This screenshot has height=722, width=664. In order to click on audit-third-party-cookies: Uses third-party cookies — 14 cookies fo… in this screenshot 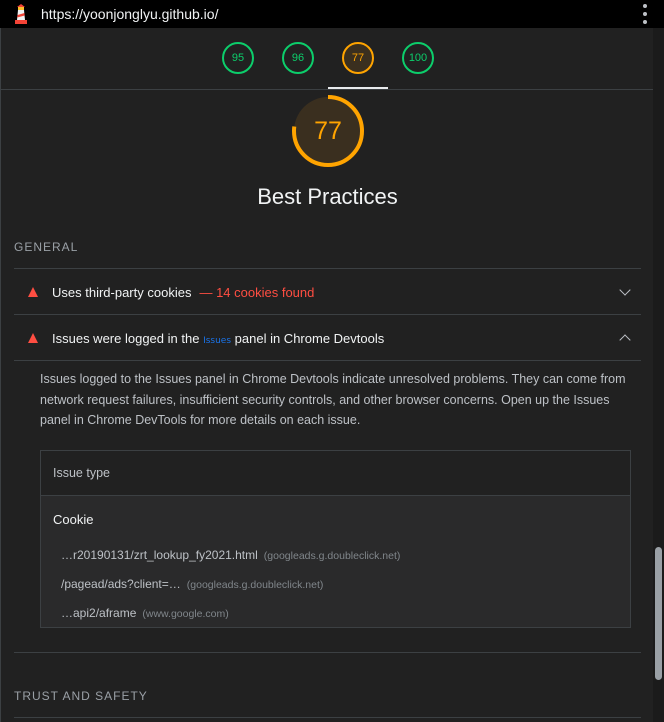, I will do `click(327, 292)`.